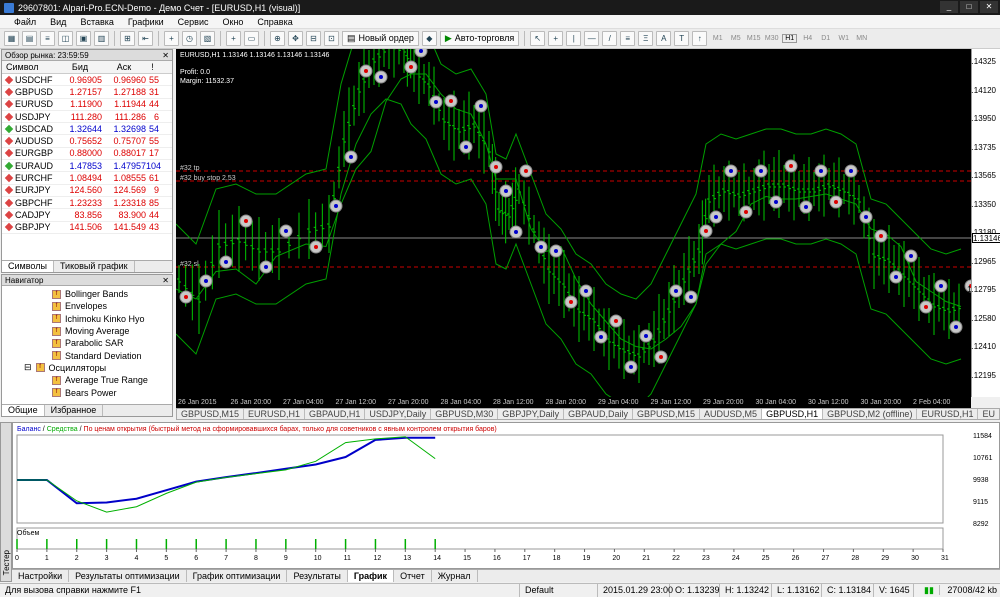 The height and width of the screenshot is (597, 1000). What do you see at coordinates (65, 38) in the screenshot?
I see `data-window-icon: ◫` at bounding box center [65, 38].